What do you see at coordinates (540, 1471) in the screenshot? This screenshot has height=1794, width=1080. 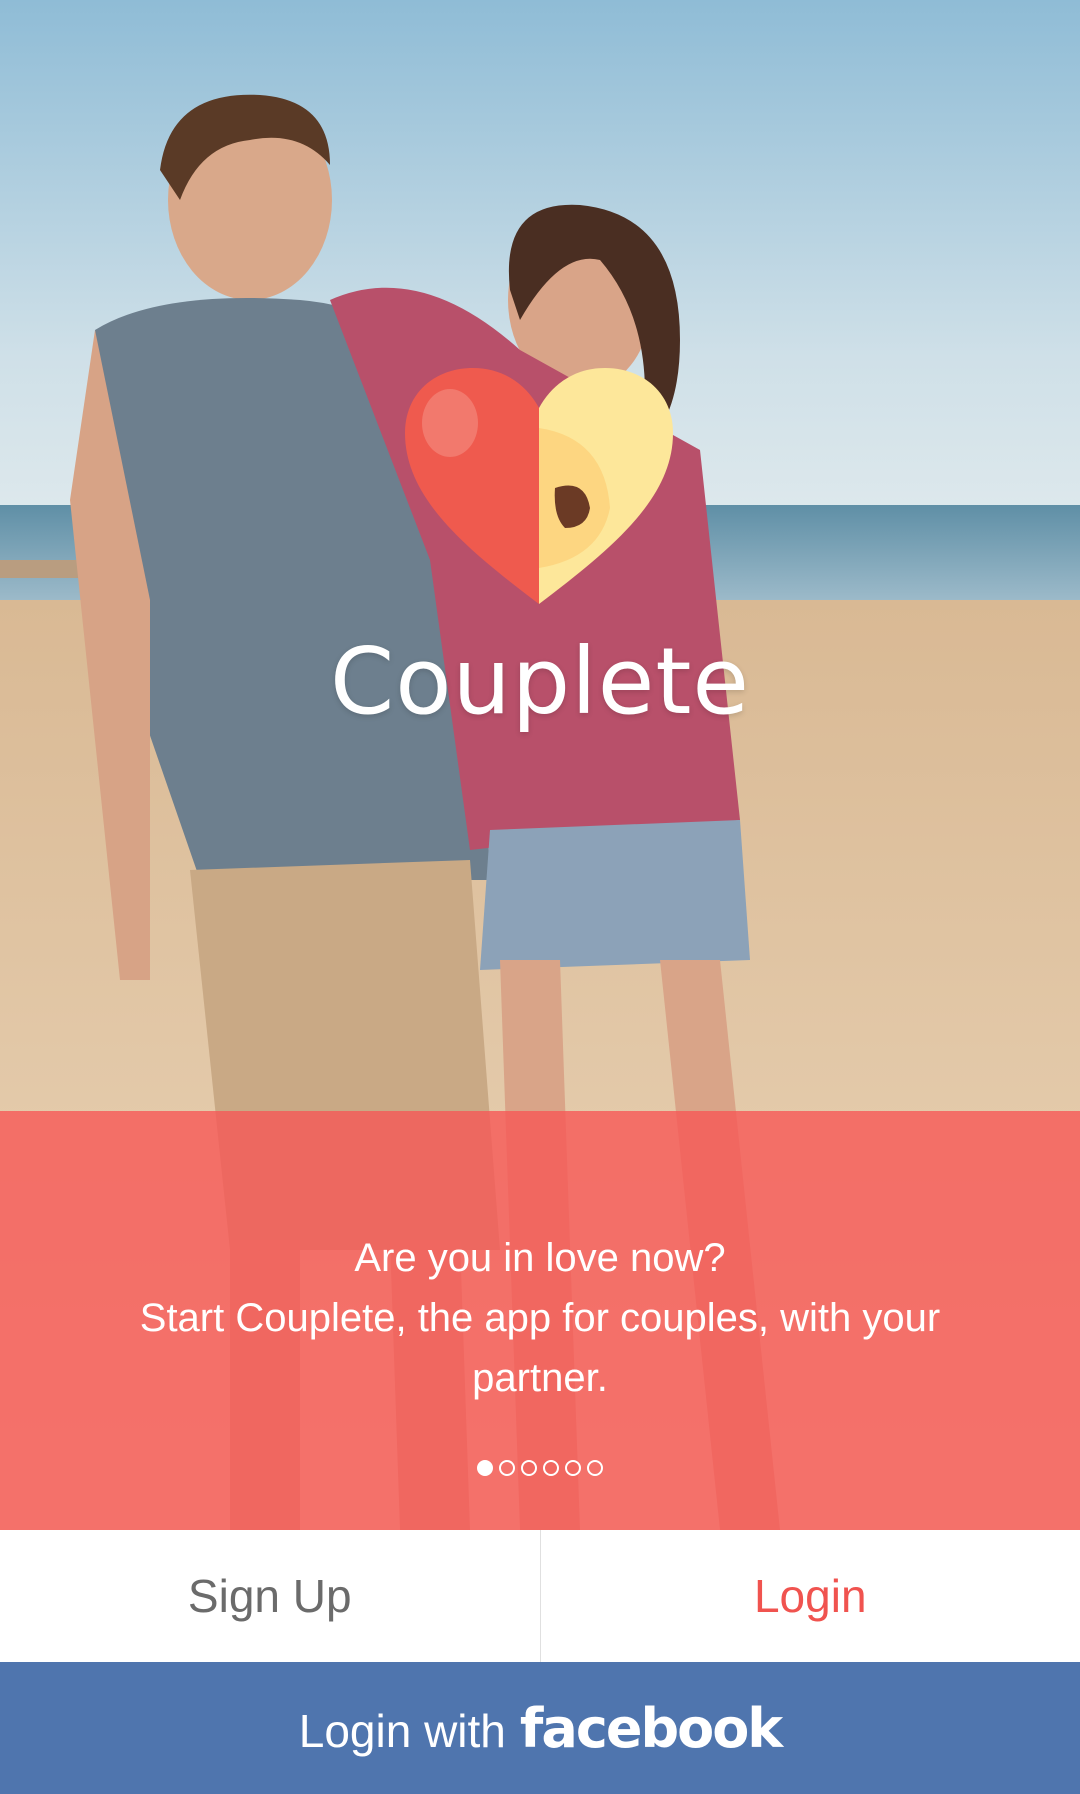 I see `page-indicator` at bounding box center [540, 1471].